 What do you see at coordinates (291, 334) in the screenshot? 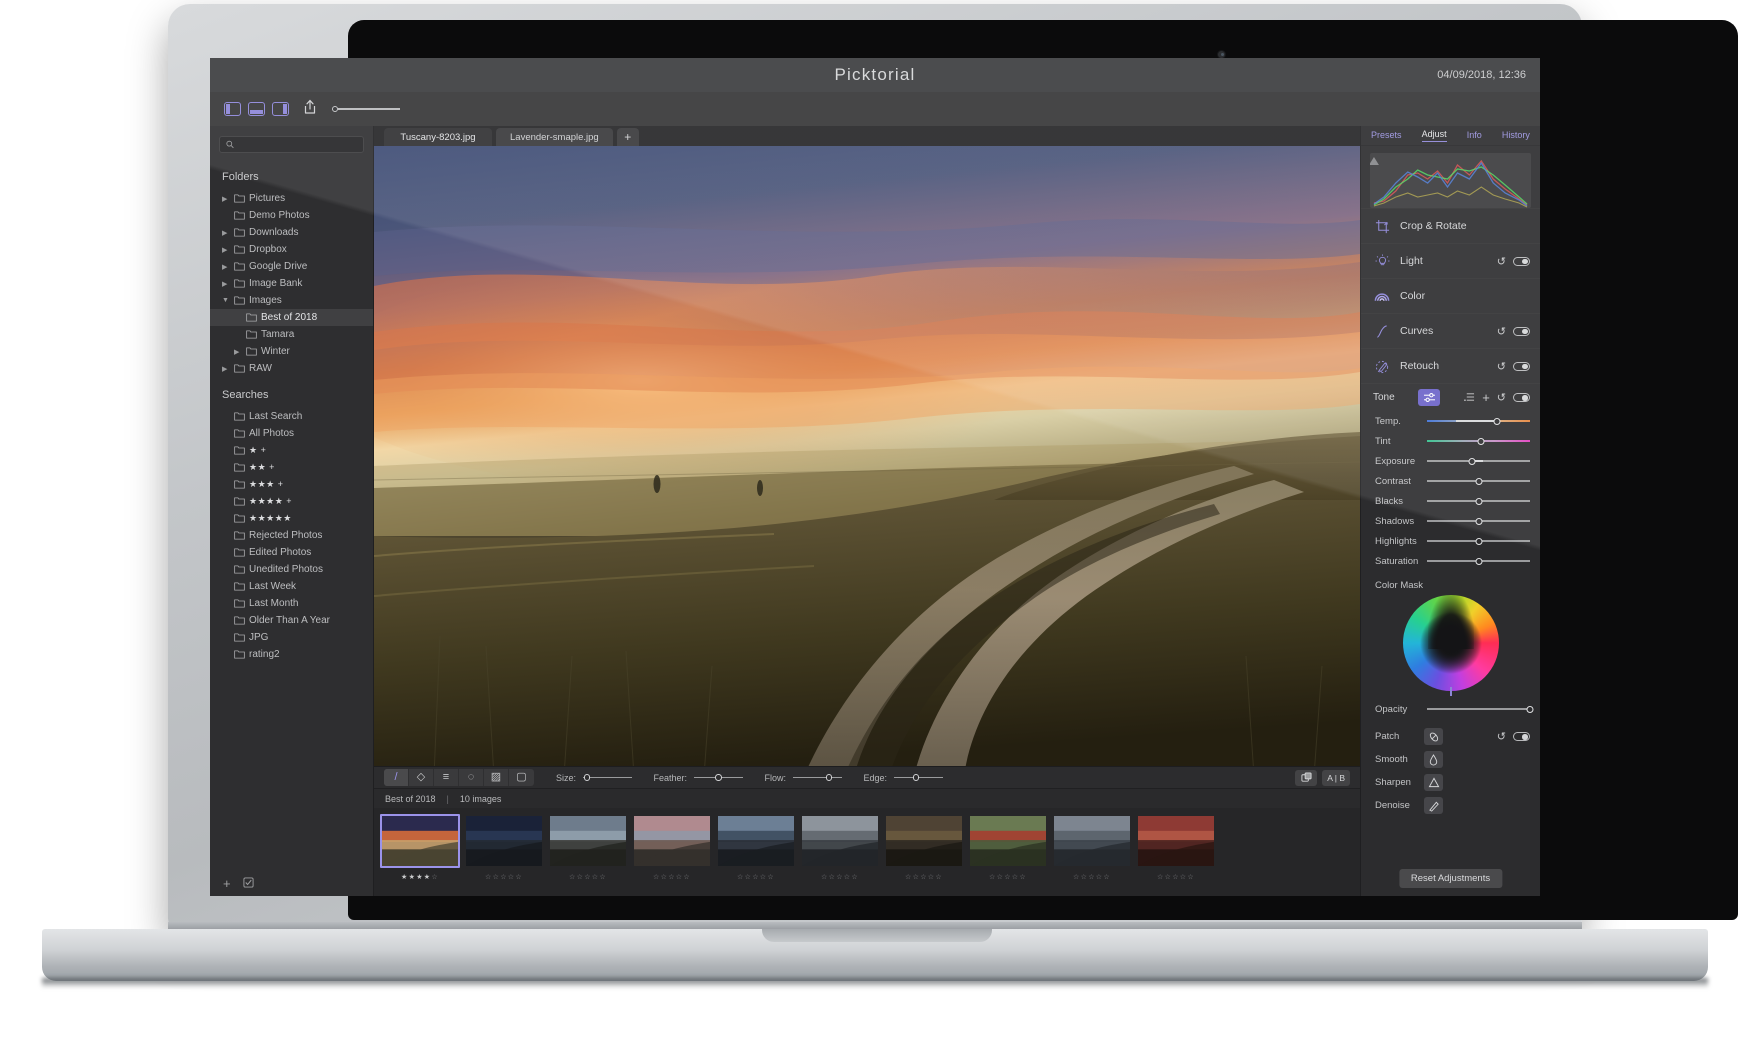
I see `folder-item-tamara: Tamara` at bounding box center [291, 334].